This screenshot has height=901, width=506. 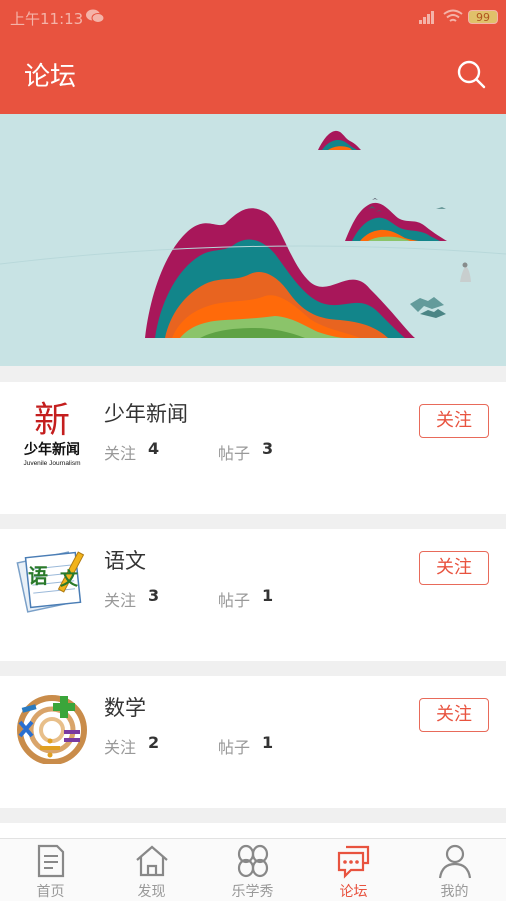 What do you see at coordinates (52, 729) in the screenshot?
I see `math-symbols-logo` at bounding box center [52, 729].